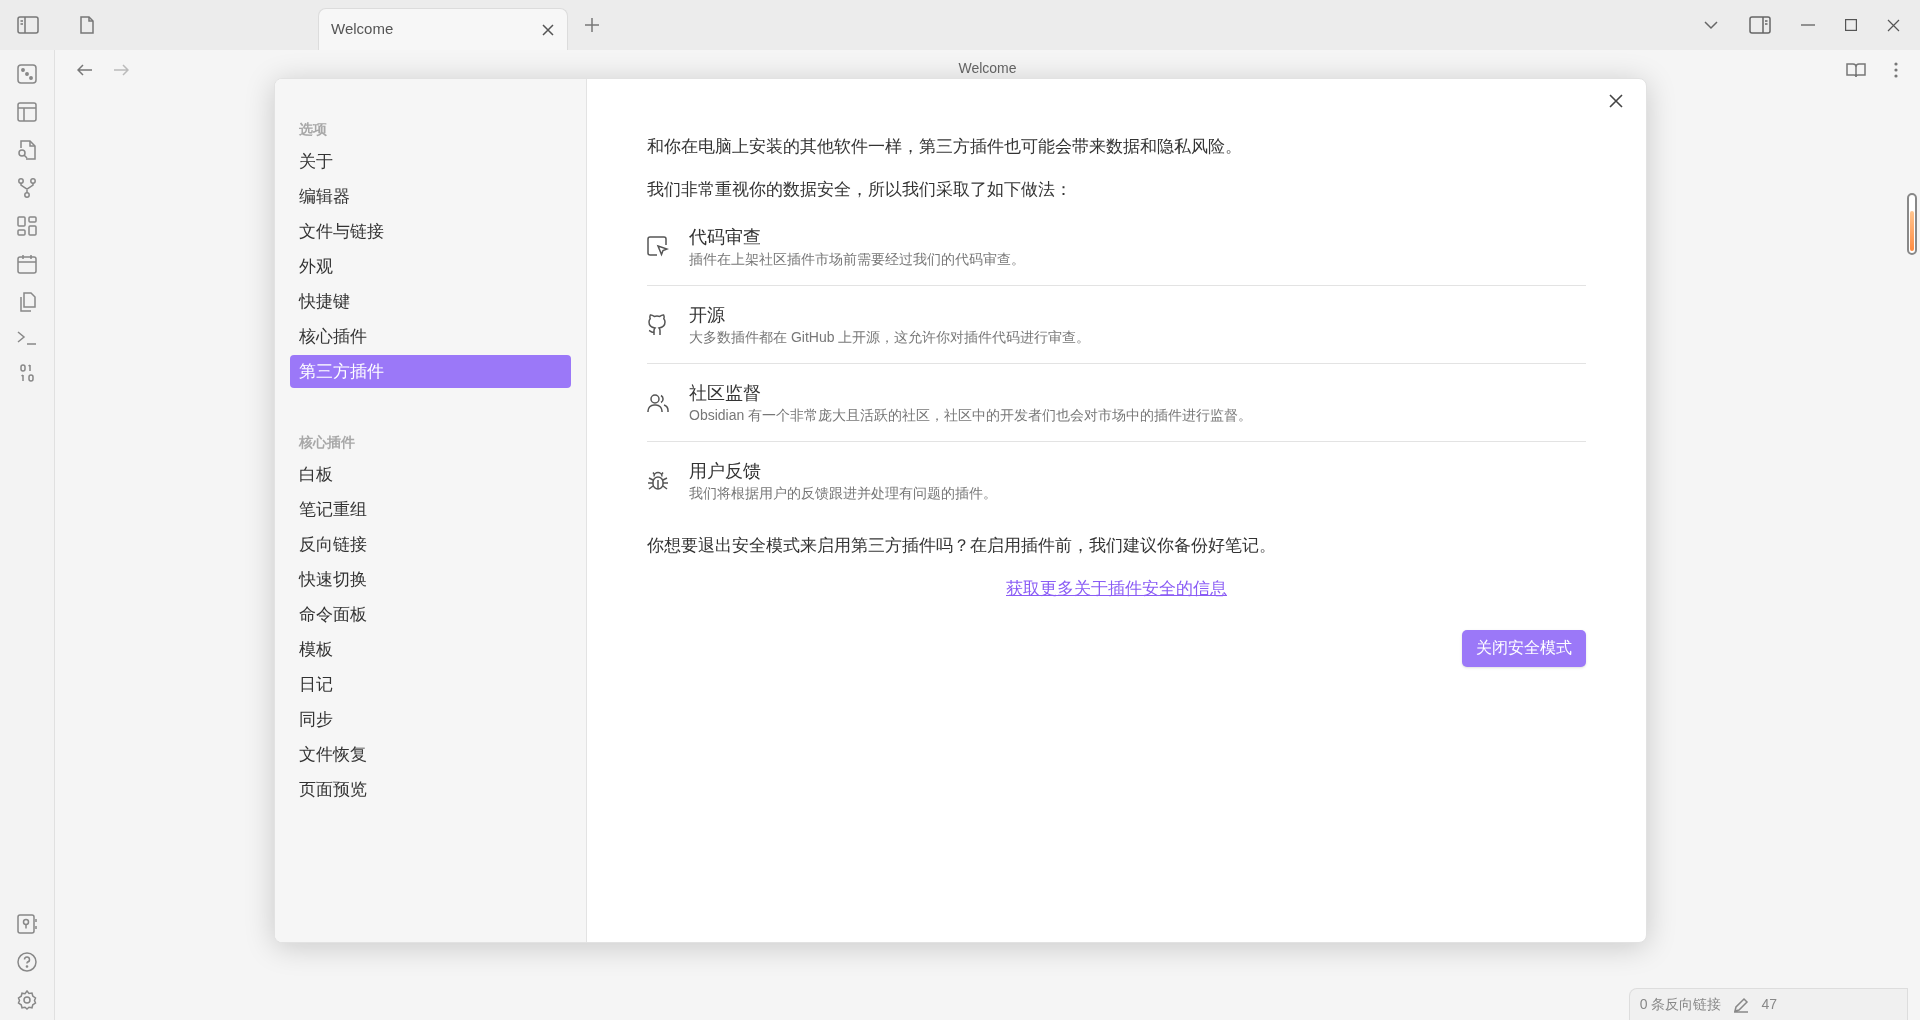 The image size is (1920, 1020). Describe the element at coordinates (430, 301) in the screenshot. I see `settings-nav-item: 快捷键` at that location.